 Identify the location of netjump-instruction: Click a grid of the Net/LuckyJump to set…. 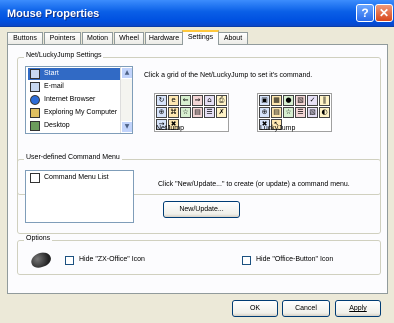
(228, 75).